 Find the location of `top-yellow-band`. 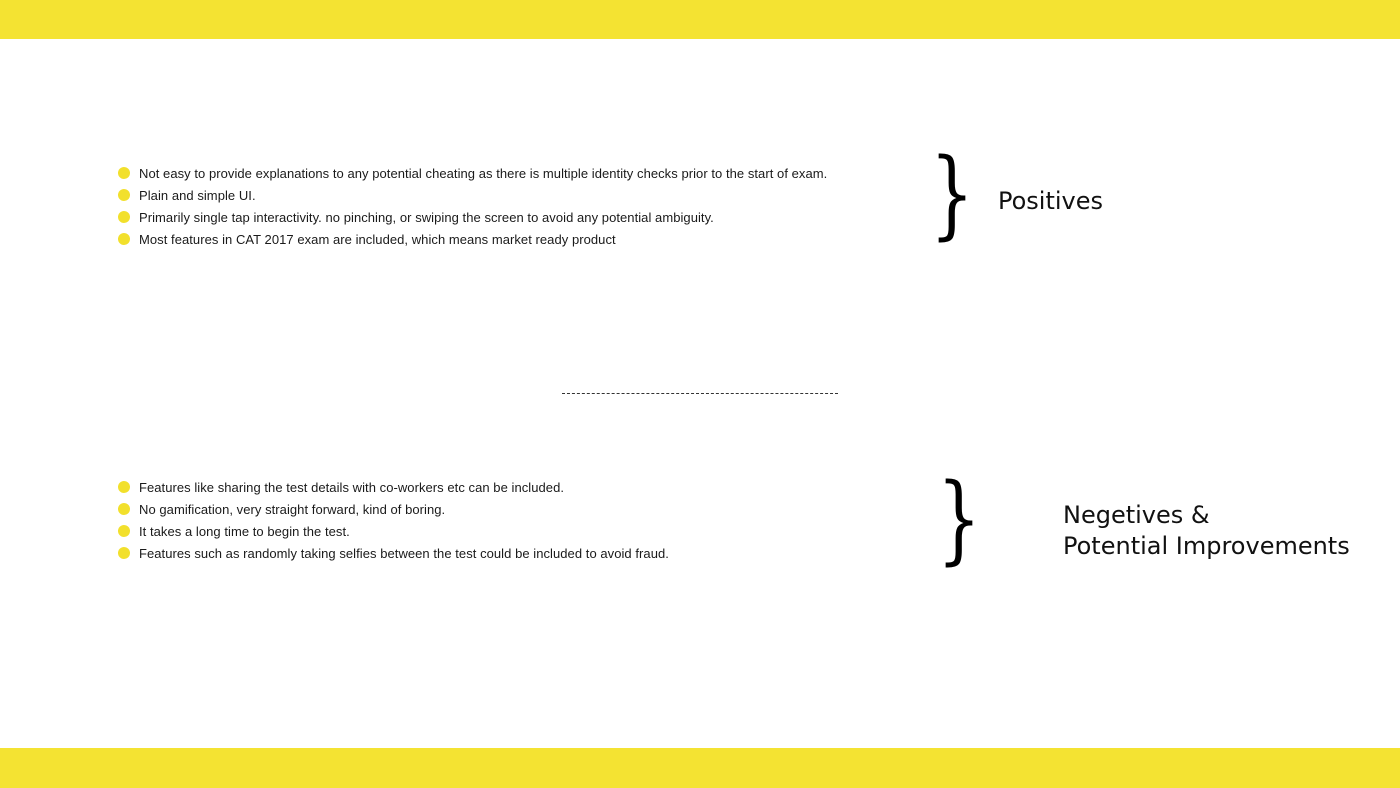

top-yellow-band is located at coordinates (700, 19).